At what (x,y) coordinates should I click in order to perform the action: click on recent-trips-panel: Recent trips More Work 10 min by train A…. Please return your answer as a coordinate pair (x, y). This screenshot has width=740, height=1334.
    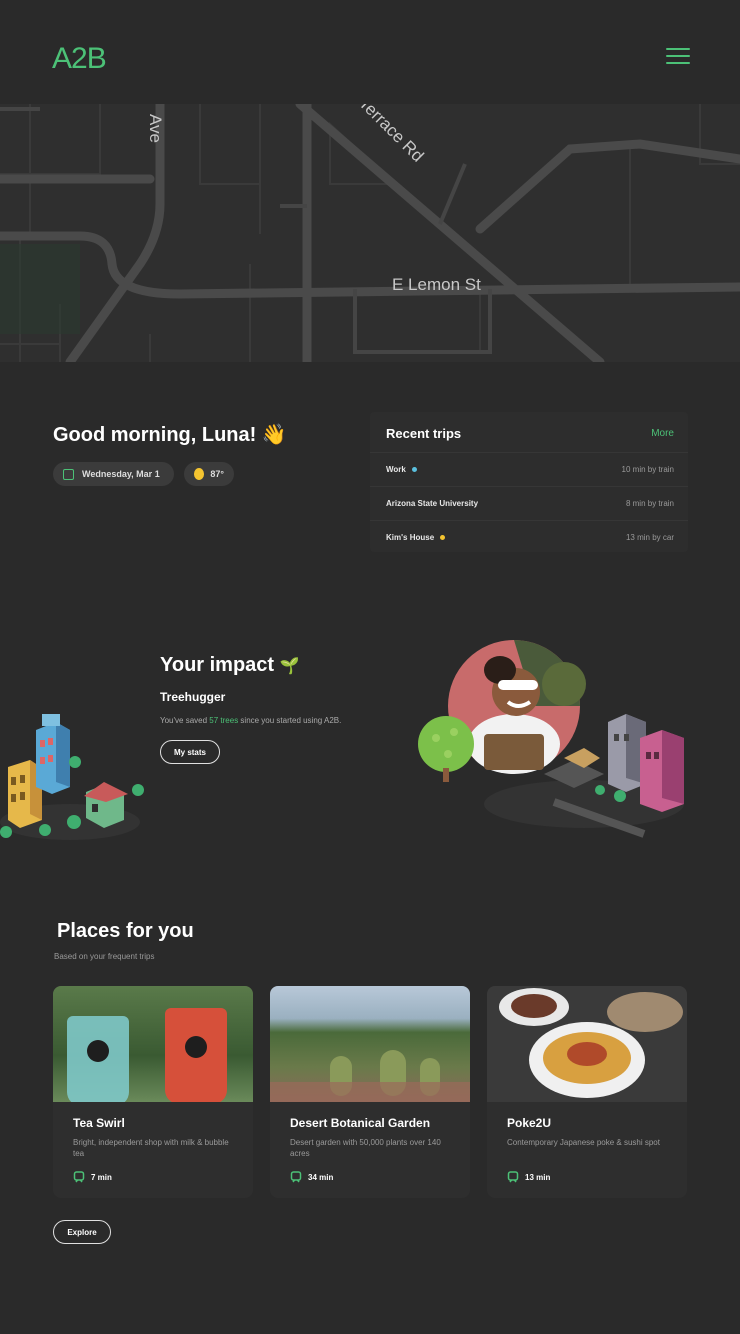
    Looking at the image, I should click on (529, 482).